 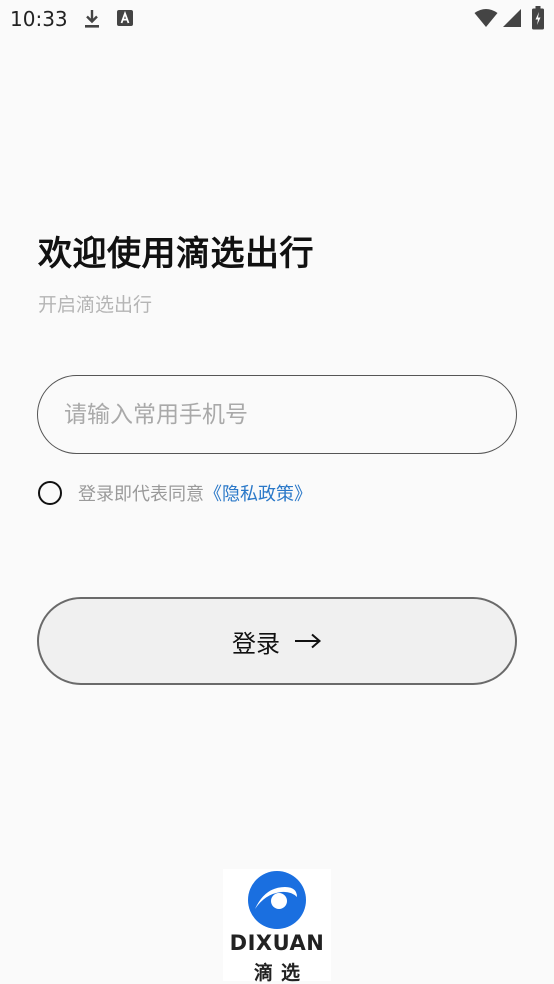 What do you see at coordinates (141, 494) in the screenshot?
I see `agreement-text: 登录即代表同意` at bounding box center [141, 494].